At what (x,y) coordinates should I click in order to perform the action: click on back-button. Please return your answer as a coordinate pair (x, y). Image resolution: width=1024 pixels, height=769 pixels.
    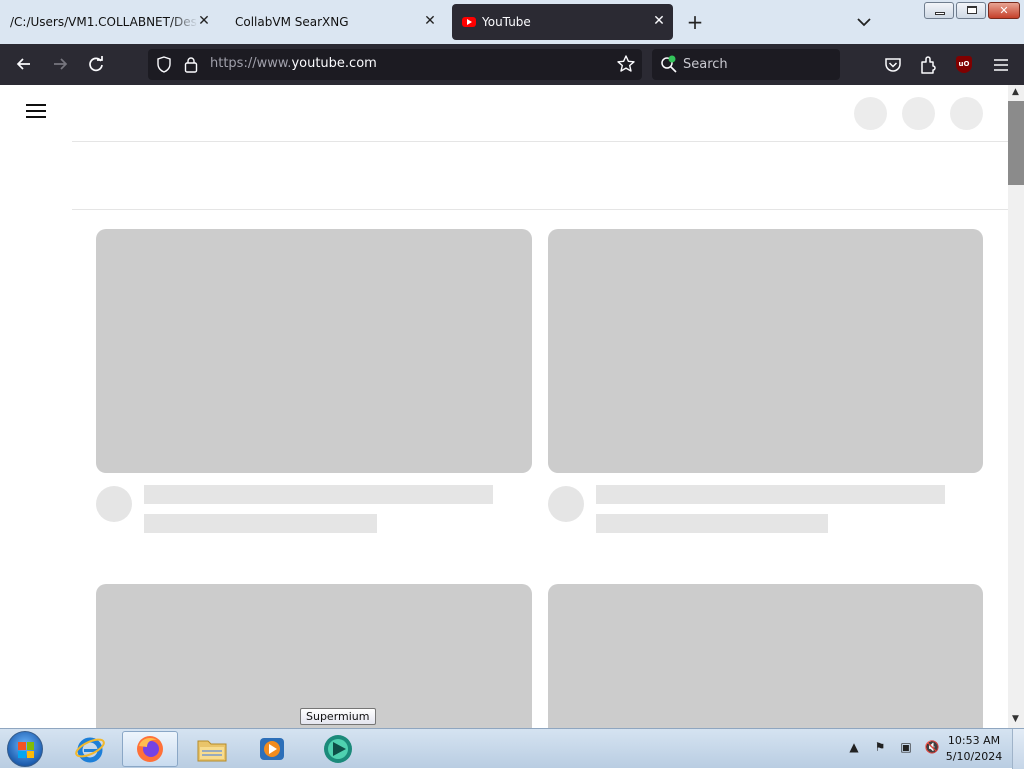
    Looking at the image, I should click on (24, 64).